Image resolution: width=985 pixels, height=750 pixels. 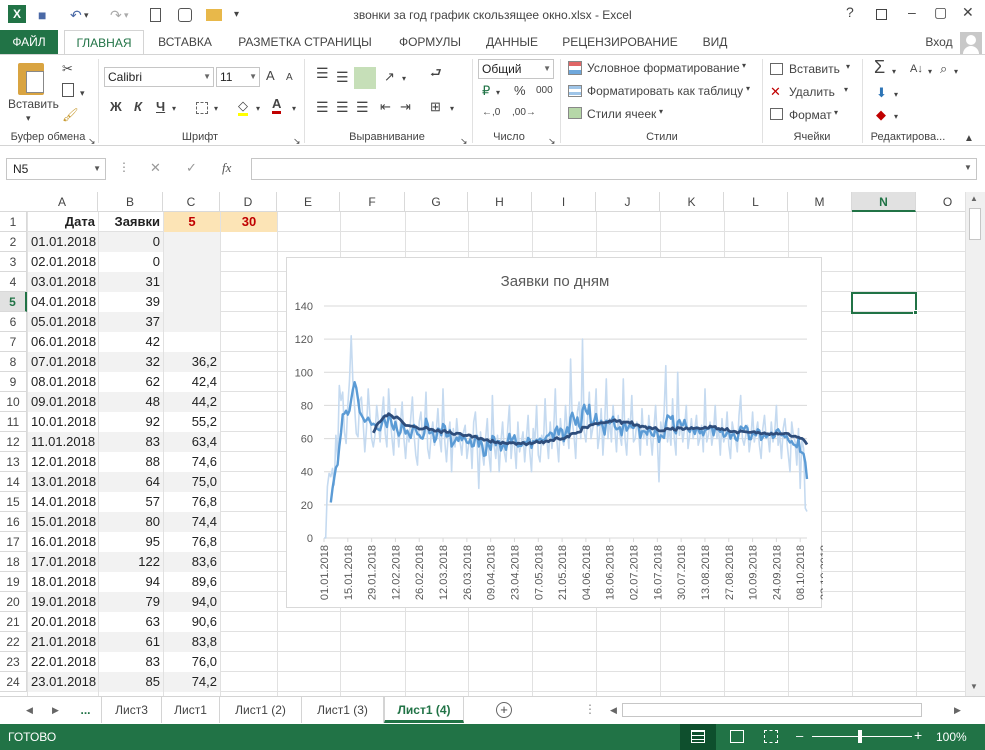 What do you see at coordinates (192, 582) in the screenshot?
I see `cell-c19: 89,6` at bounding box center [192, 582].